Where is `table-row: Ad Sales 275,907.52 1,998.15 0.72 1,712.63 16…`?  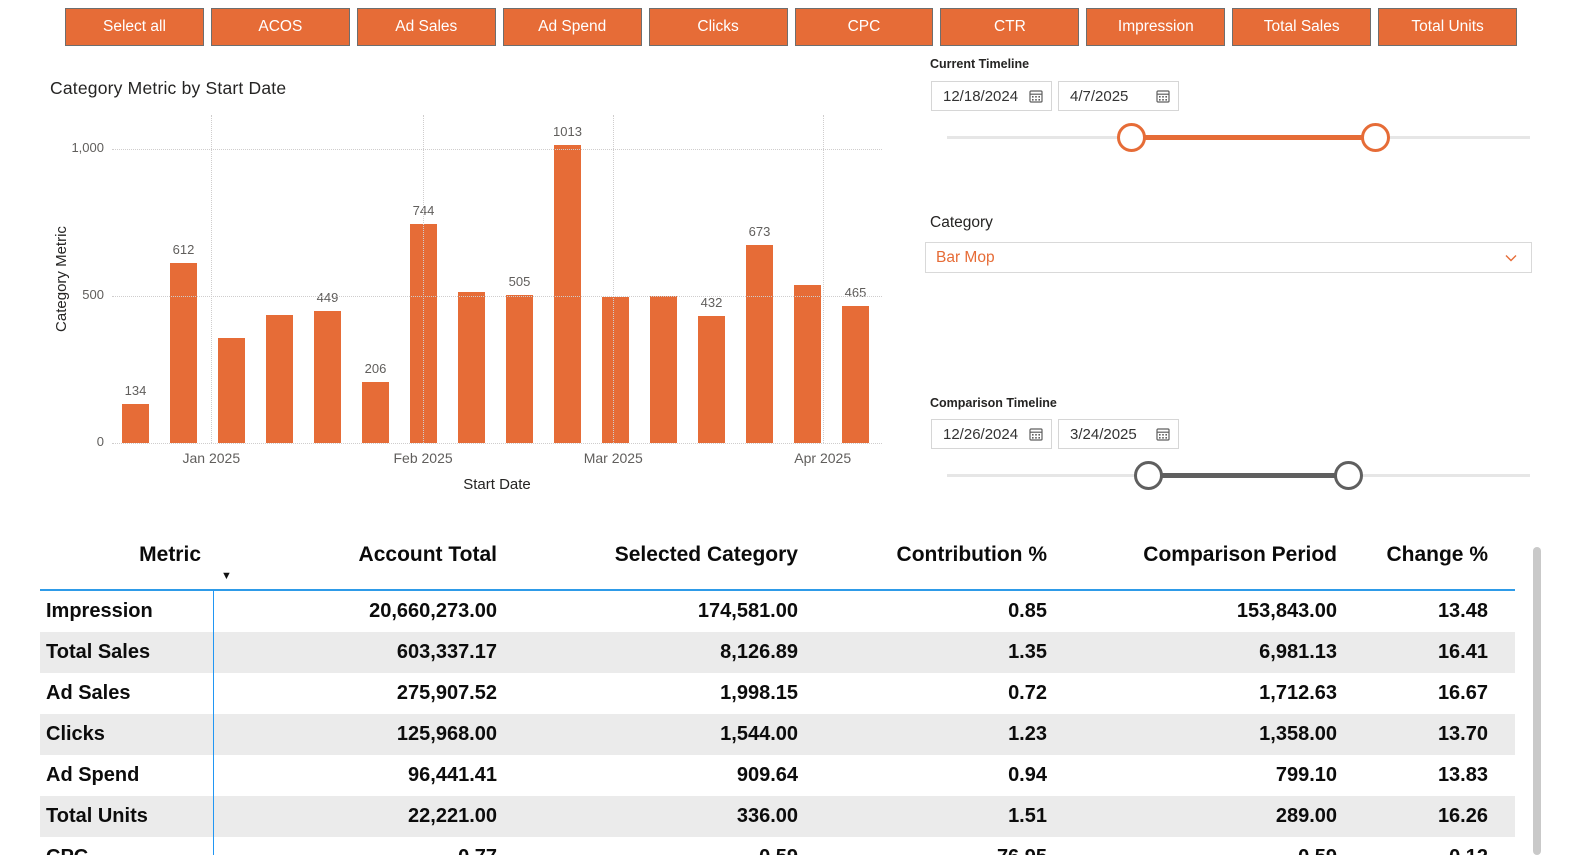 table-row: Ad Sales 275,907.52 1,998.15 0.72 1,712.63 16… is located at coordinates (777, 693).